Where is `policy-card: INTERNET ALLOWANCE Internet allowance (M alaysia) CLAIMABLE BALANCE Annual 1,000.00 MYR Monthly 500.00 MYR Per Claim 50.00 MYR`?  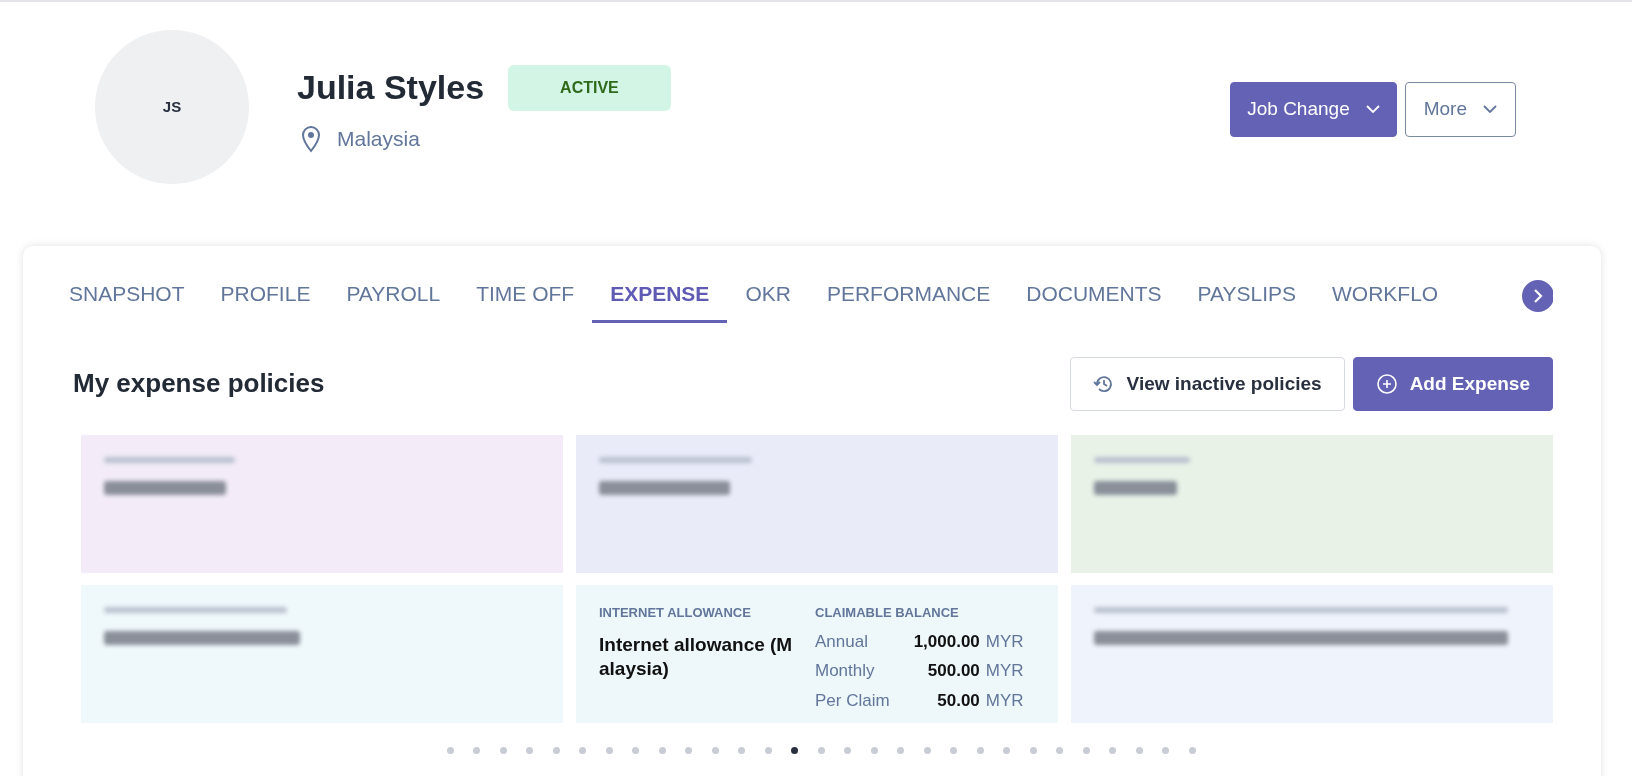 policy-card: INTERNET ALLOWANCE Internet allowance (M alaysia) CLAIMABLE BALANCE Annual 1,000.00 MYR Monthly 500.00 MYR Per Claim 50.00 MYR is located at coordinates (817, 654).